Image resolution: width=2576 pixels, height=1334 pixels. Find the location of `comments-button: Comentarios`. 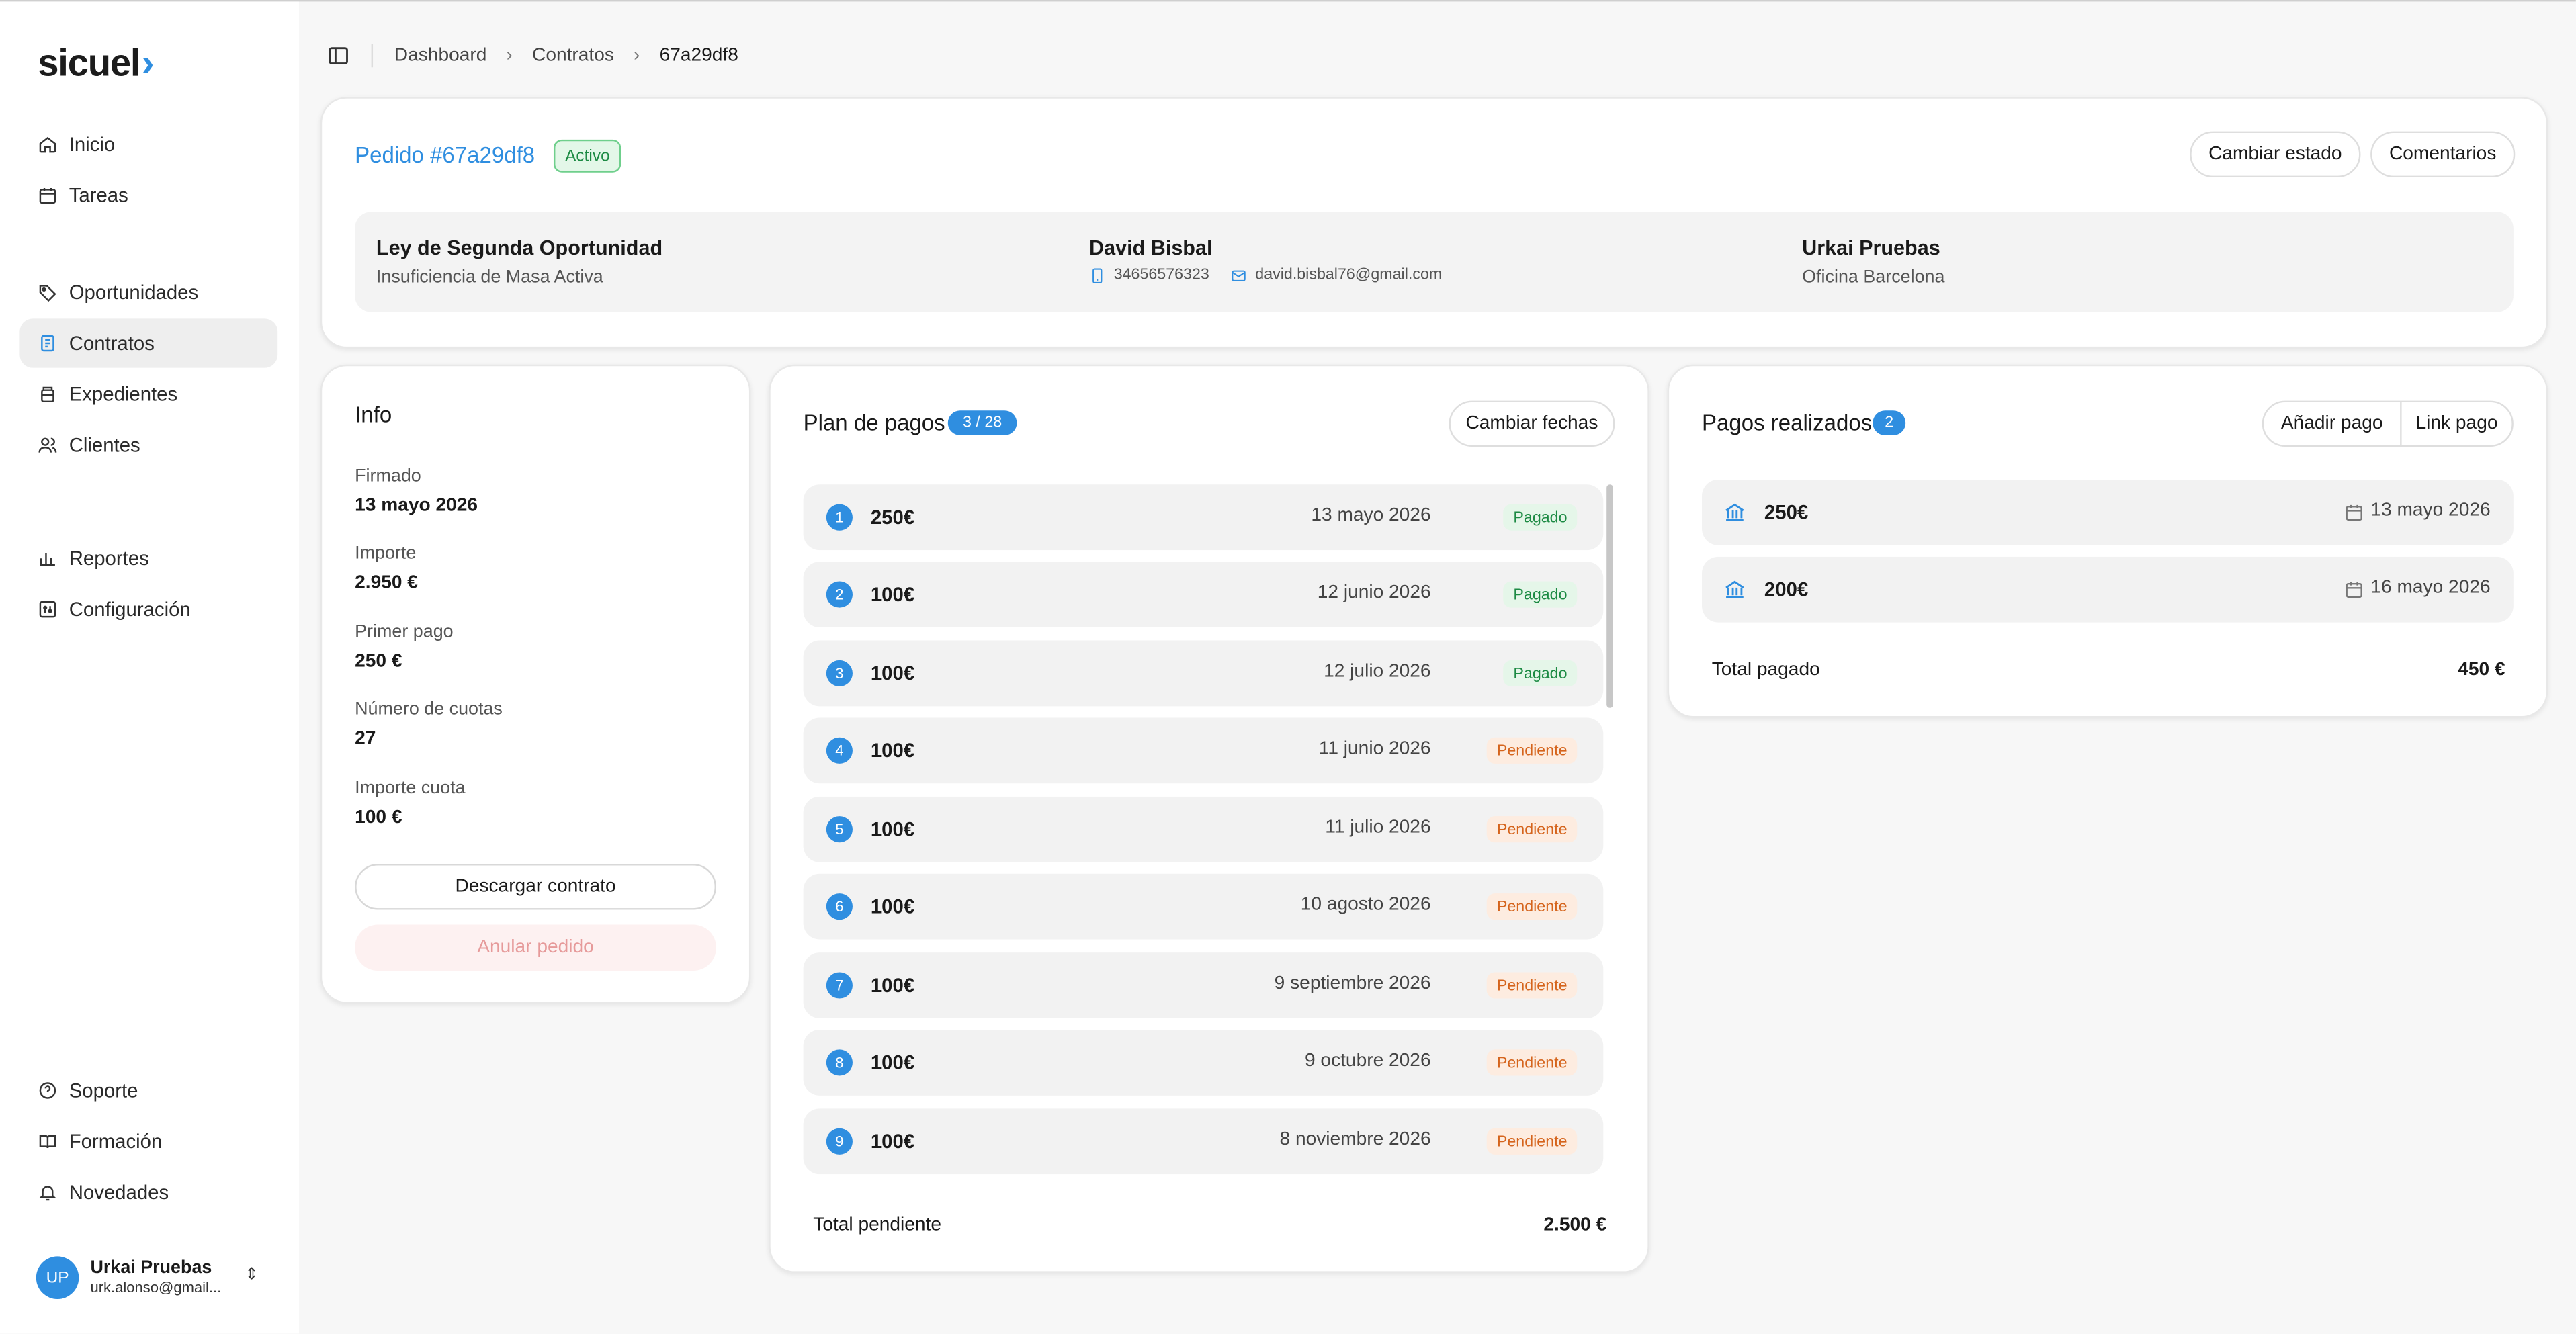

comments-button: Comentarios is located at coordinates (2443, 154).